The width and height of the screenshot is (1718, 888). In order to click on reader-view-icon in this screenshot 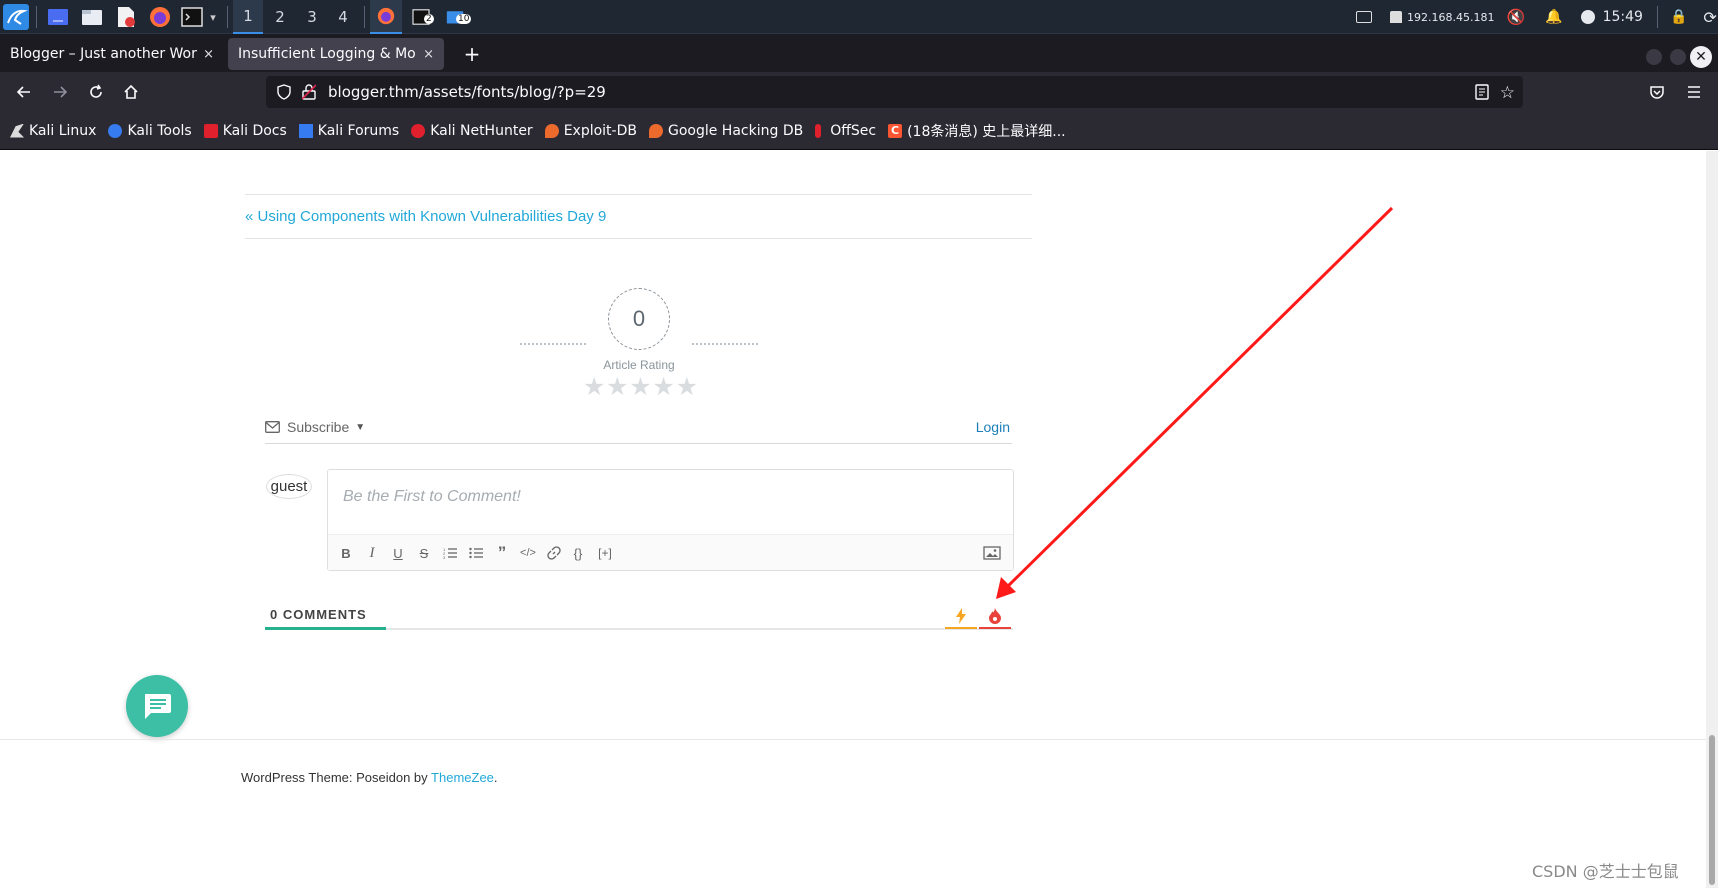, I will do `click(1482, 94)`.